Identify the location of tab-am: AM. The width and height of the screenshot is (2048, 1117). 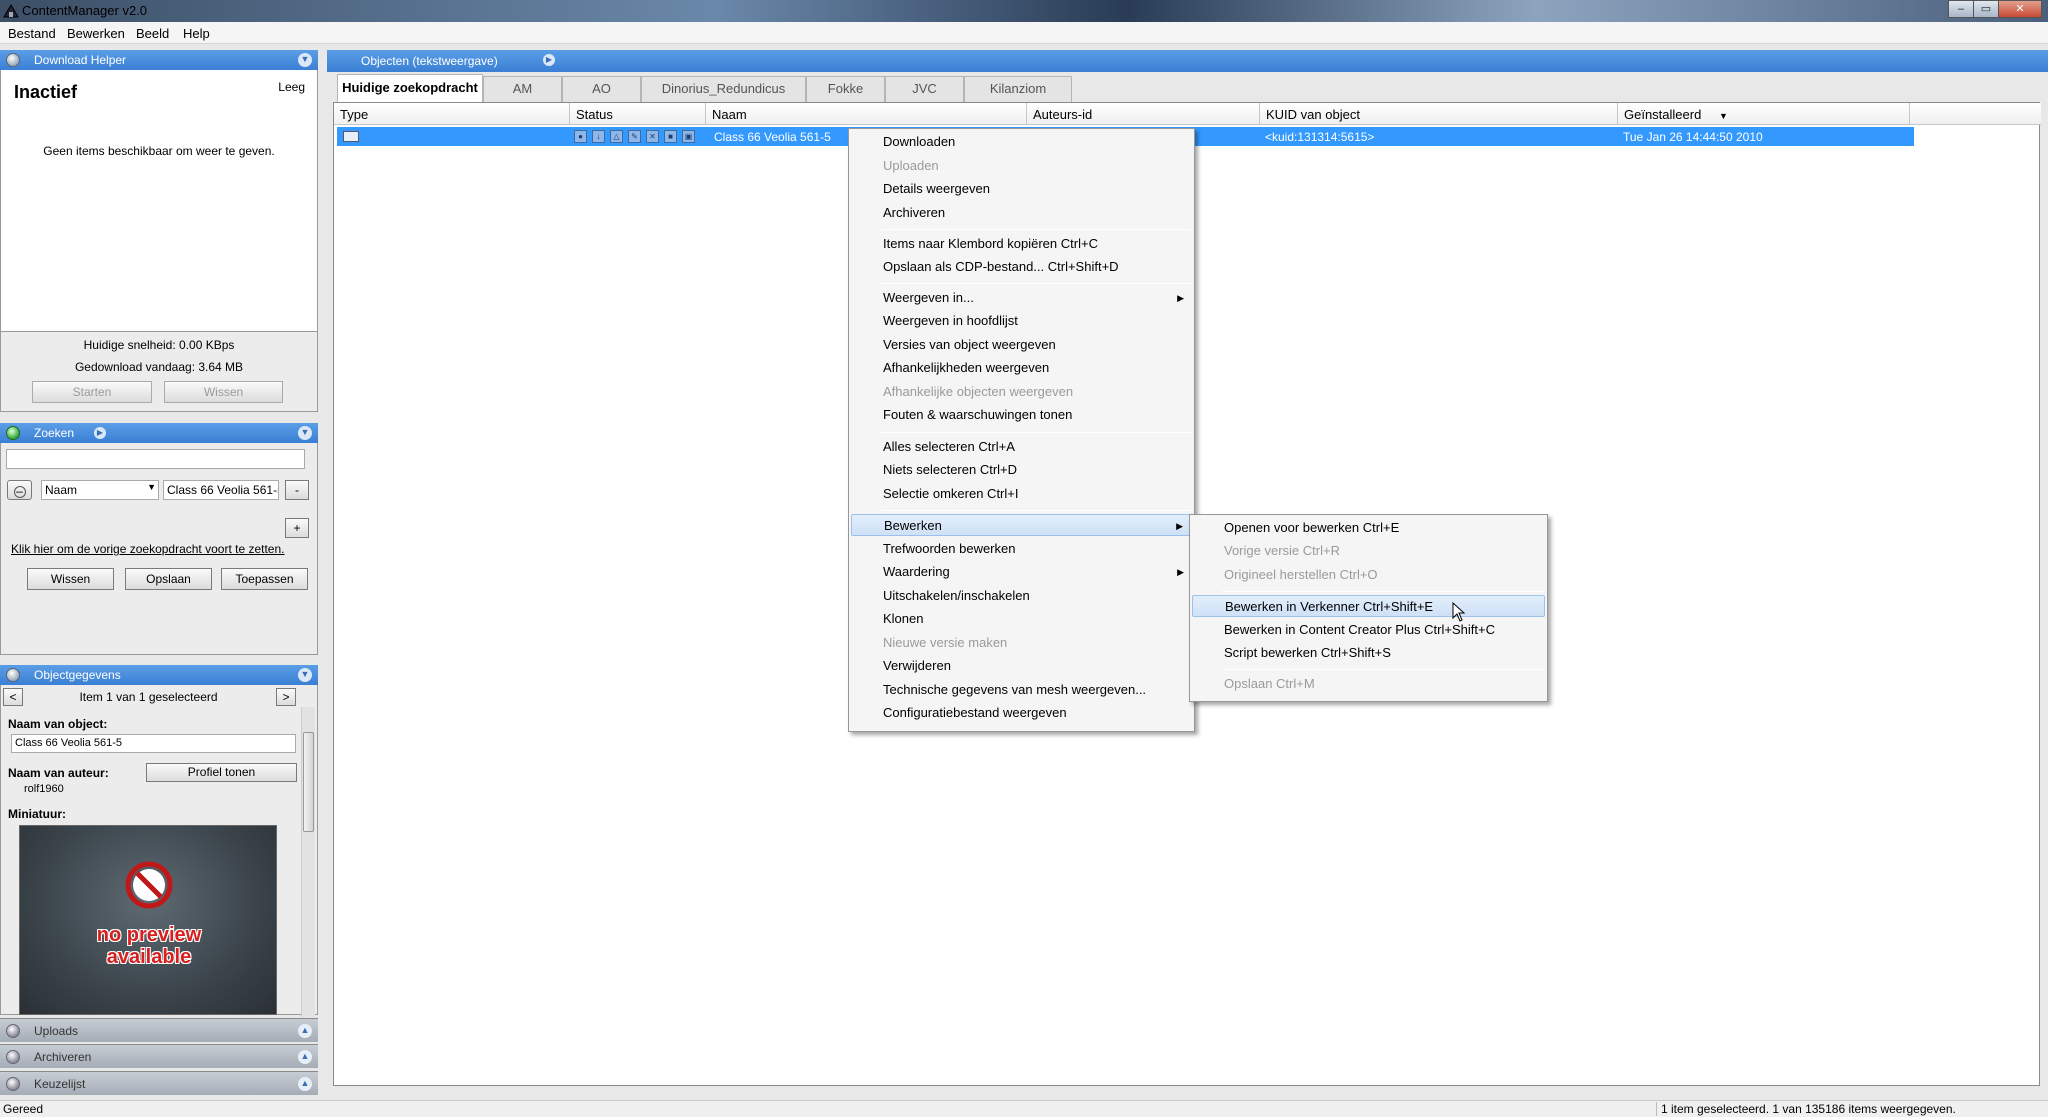
(522, 89).